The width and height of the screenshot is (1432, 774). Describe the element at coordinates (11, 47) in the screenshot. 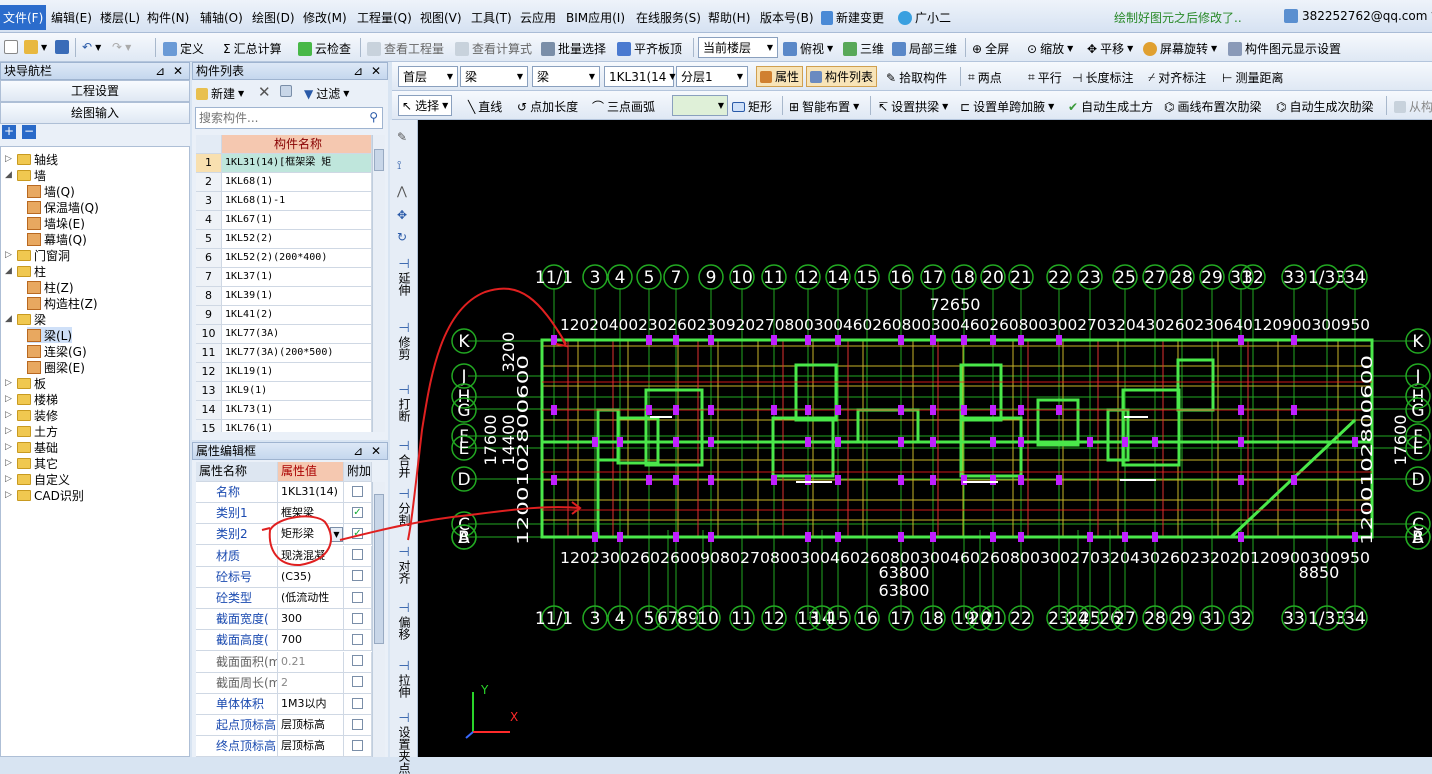

I see `new-file-icon` at that location.